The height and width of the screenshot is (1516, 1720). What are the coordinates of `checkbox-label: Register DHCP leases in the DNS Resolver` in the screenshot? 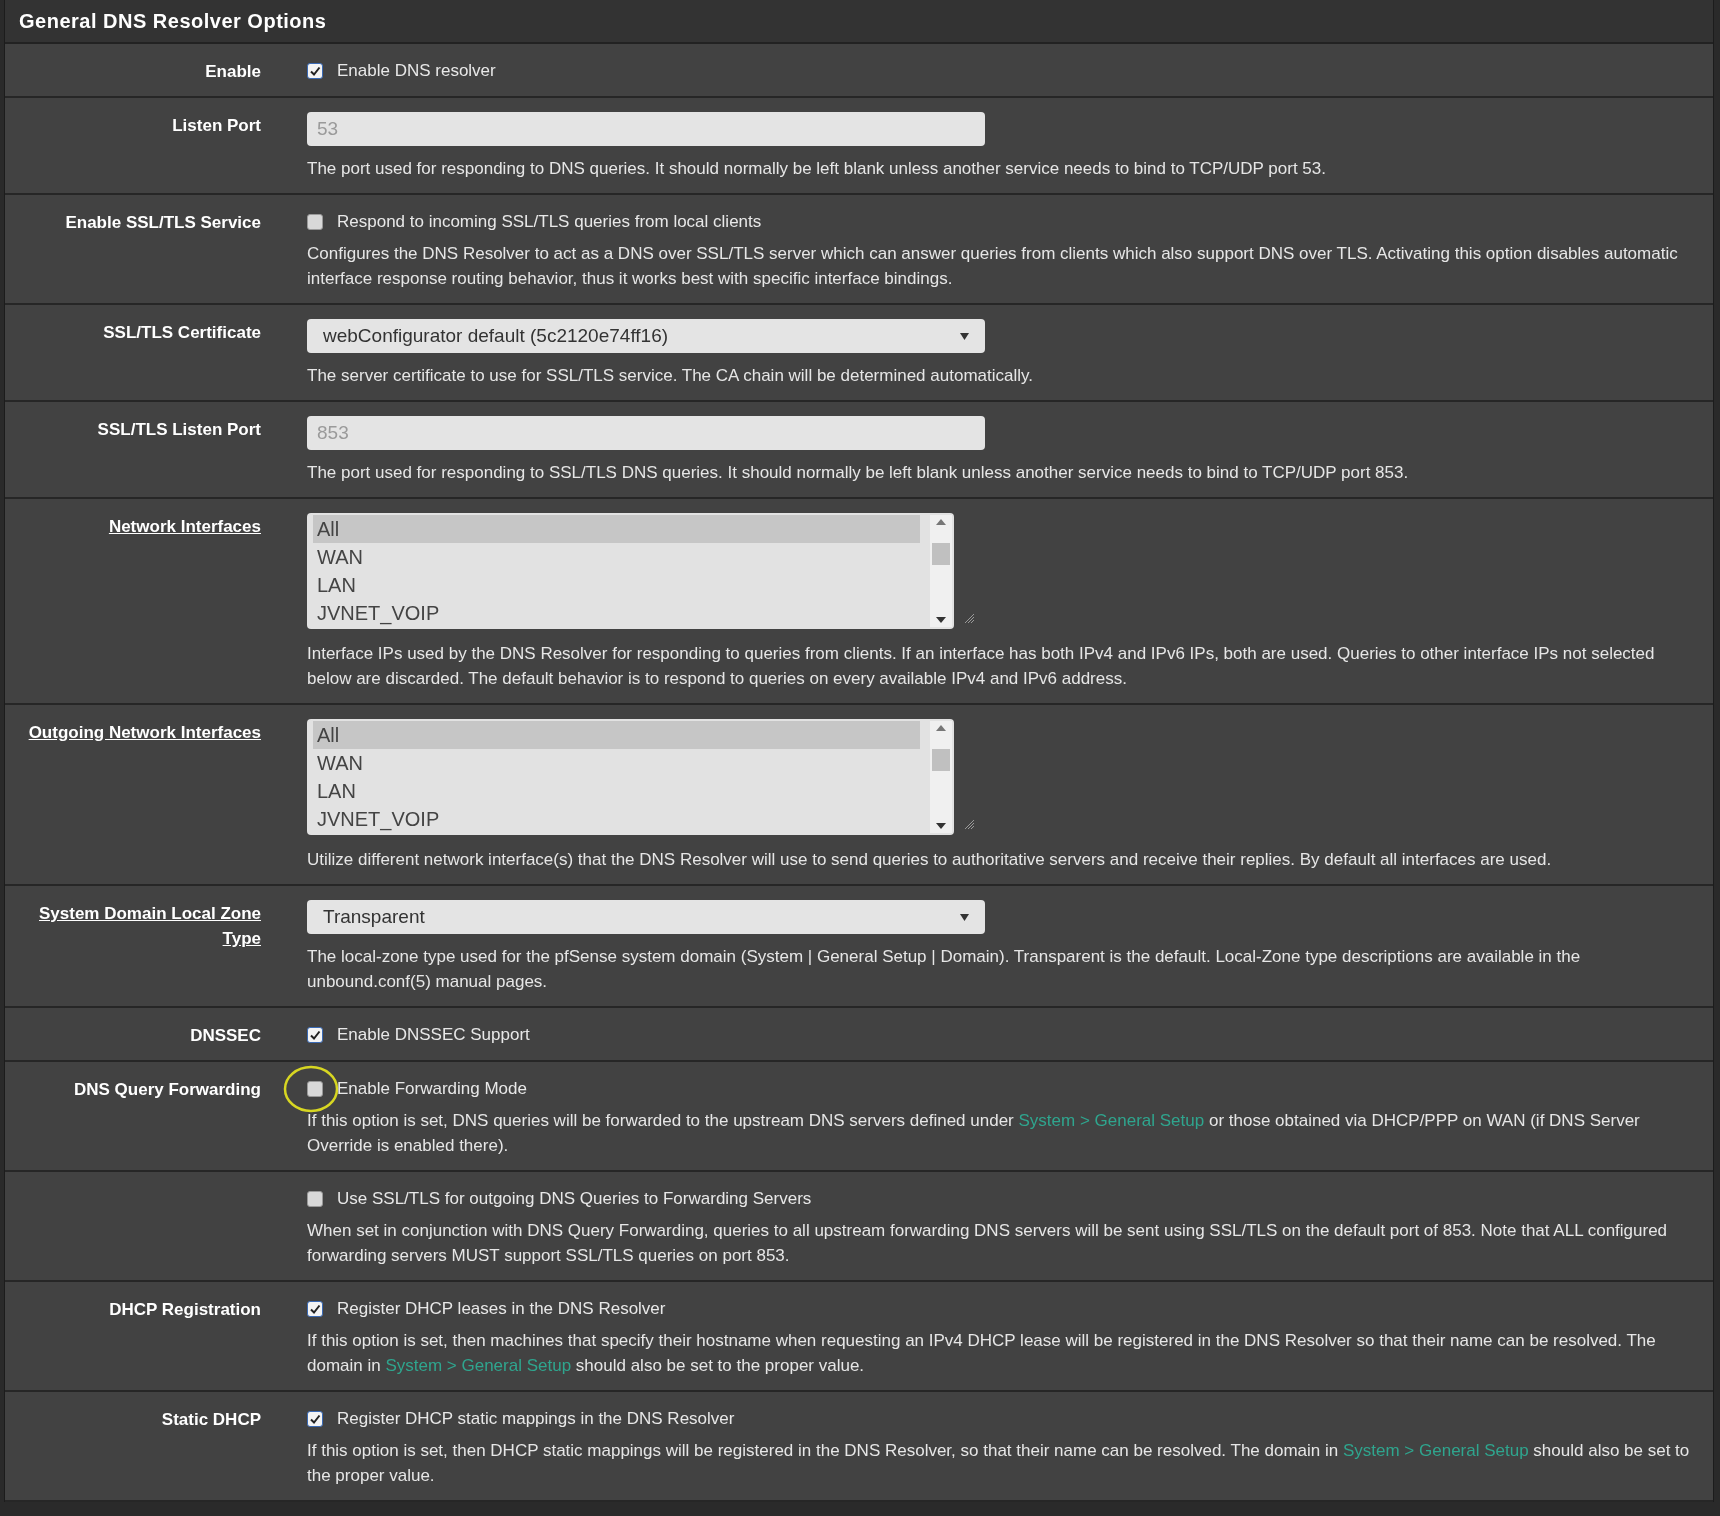 It's located at (501, 1309).